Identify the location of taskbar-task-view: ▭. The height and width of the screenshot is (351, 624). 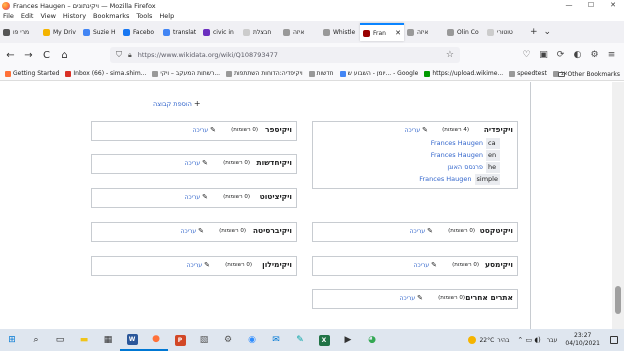
(60, 340).